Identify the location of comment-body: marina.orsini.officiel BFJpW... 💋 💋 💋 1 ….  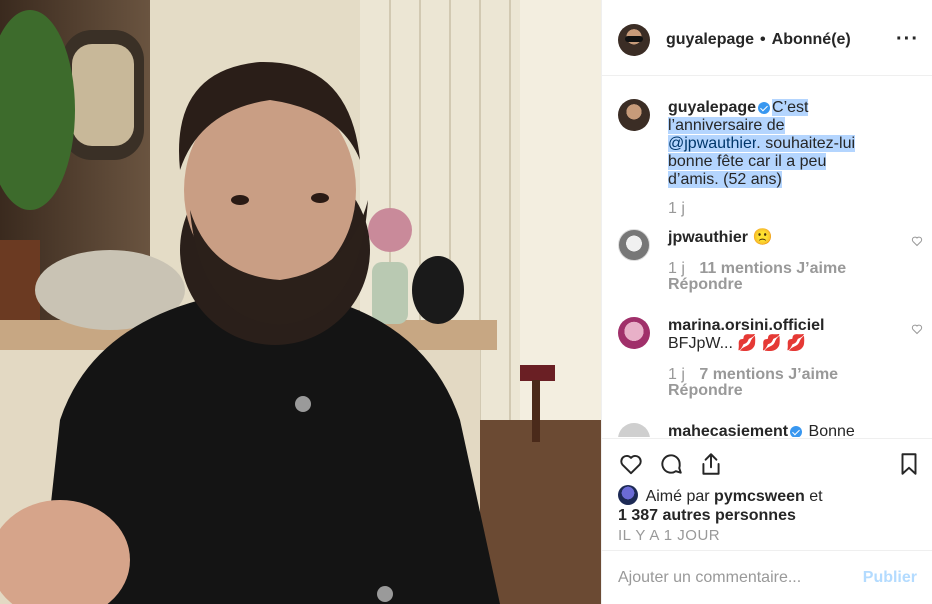
(793, 358).